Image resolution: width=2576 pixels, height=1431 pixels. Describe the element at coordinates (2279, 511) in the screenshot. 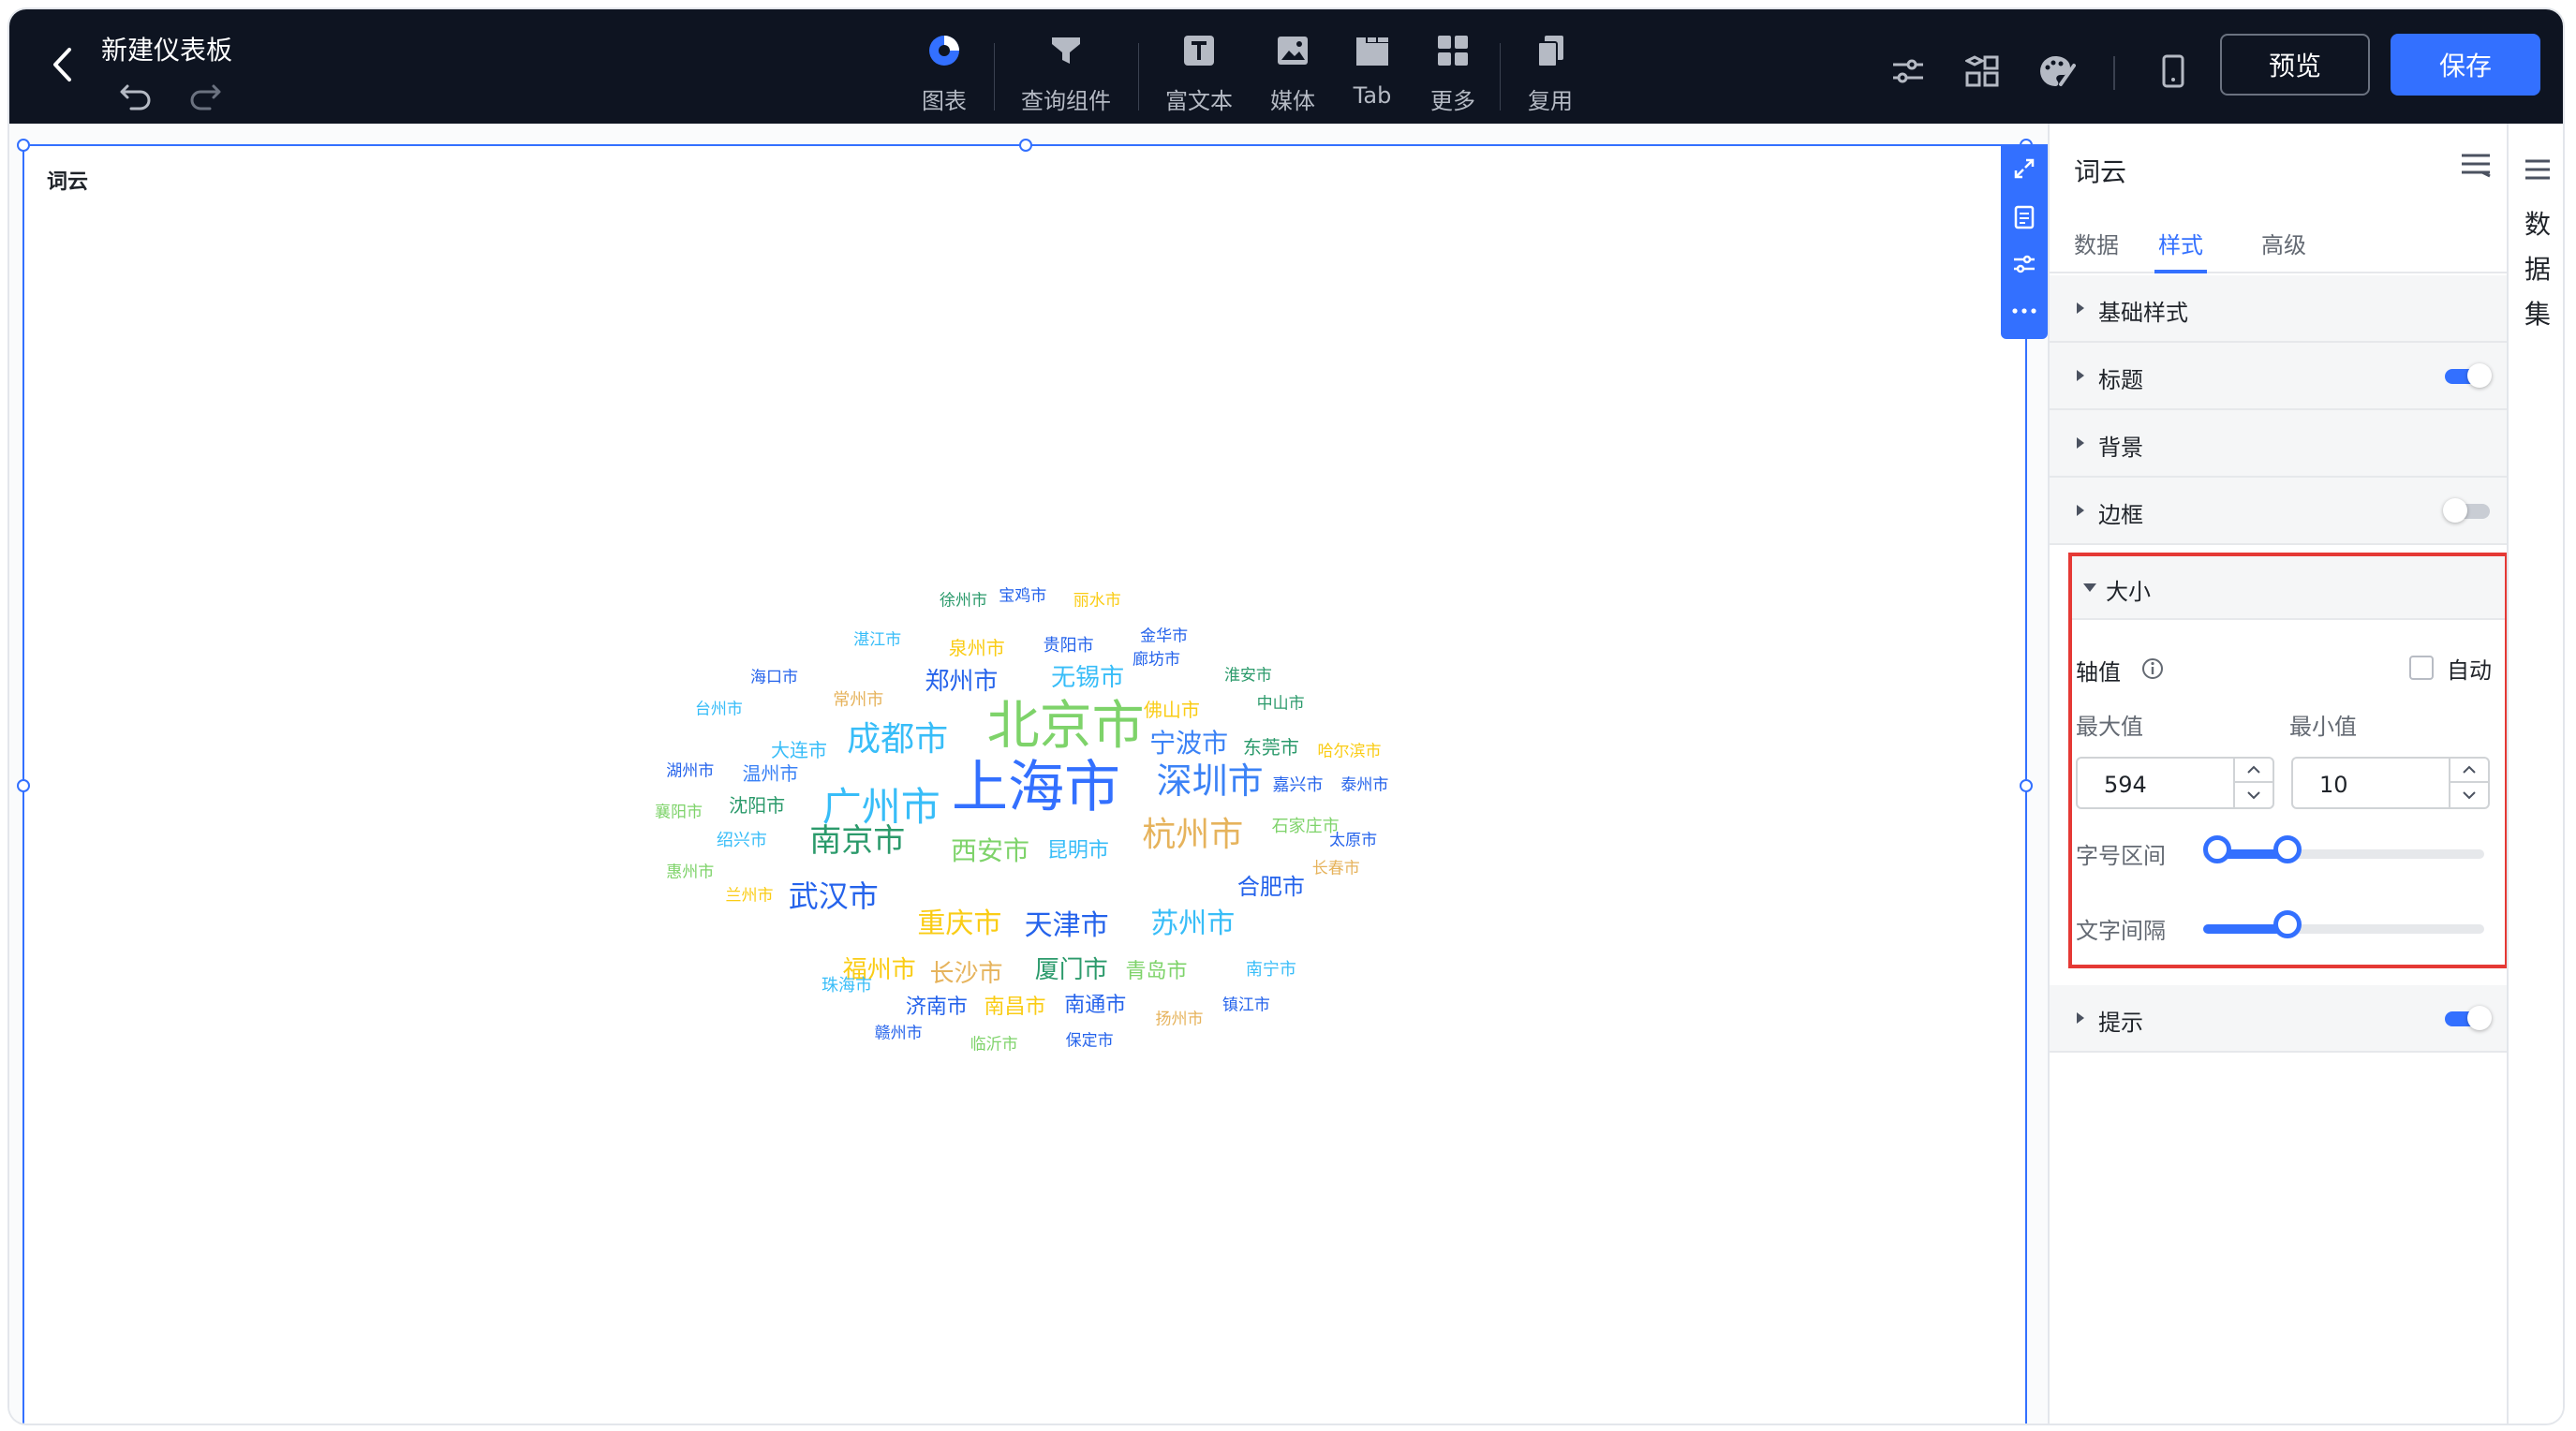

I see `section-border: 边框` at that location.